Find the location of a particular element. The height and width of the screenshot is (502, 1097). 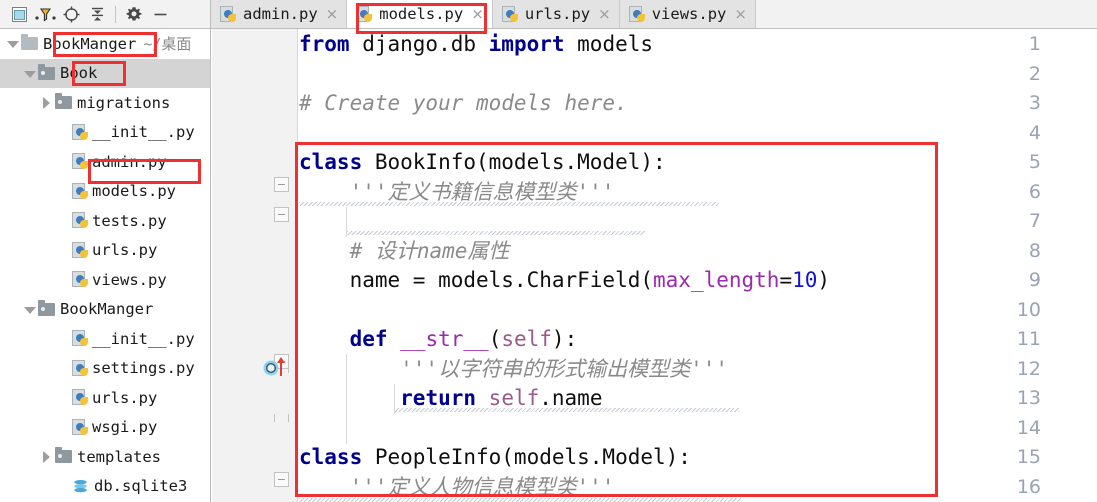

filter-icon is located at coordinates (45, 14).